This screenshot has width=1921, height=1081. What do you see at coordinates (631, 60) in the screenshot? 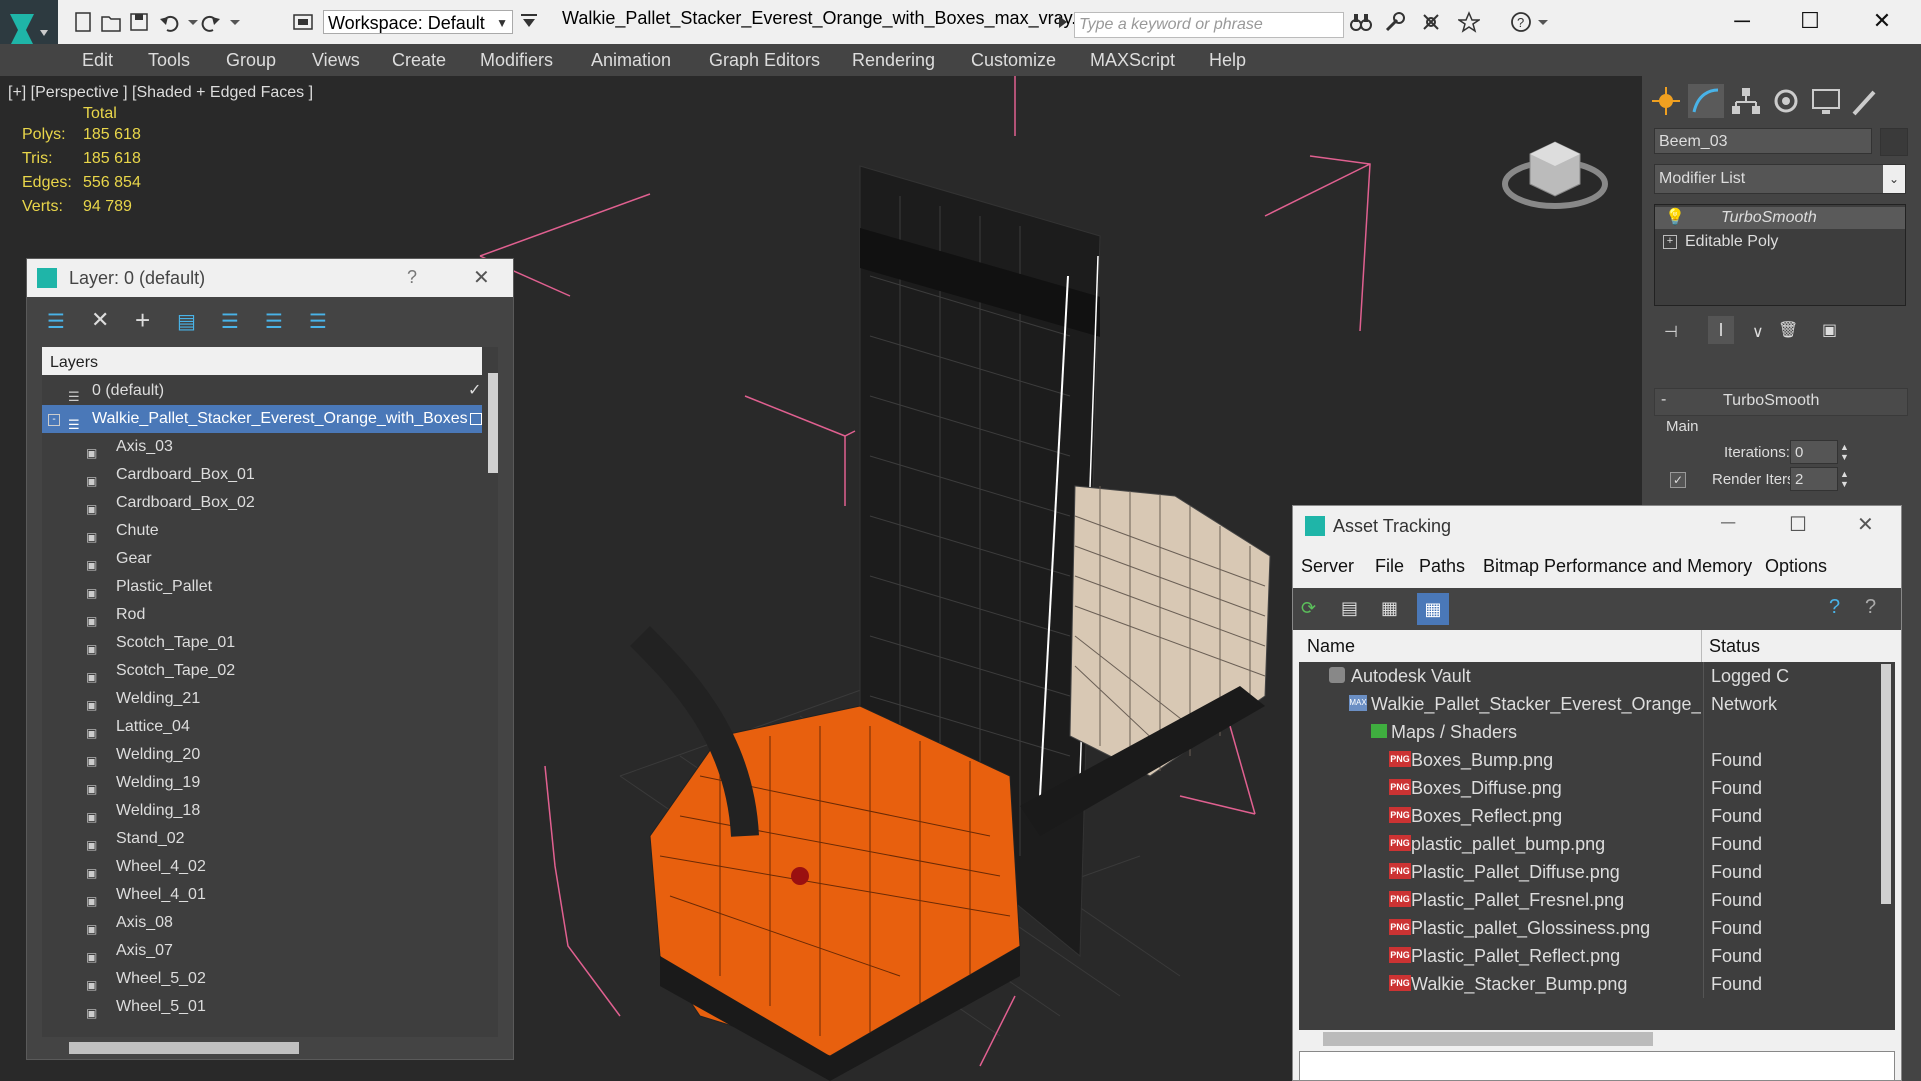
I see `menu-animation: Animation` at bounding box center [631, 60].